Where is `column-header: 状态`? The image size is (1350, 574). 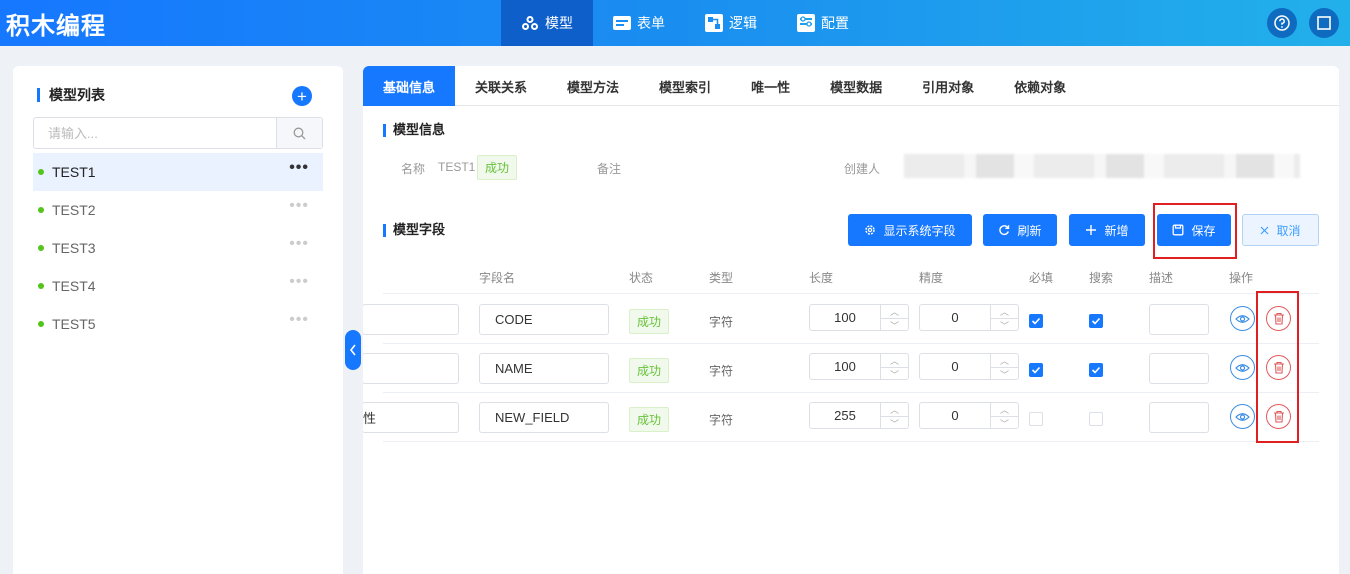
column-header: 状态 is located at coordinates (641, 278).